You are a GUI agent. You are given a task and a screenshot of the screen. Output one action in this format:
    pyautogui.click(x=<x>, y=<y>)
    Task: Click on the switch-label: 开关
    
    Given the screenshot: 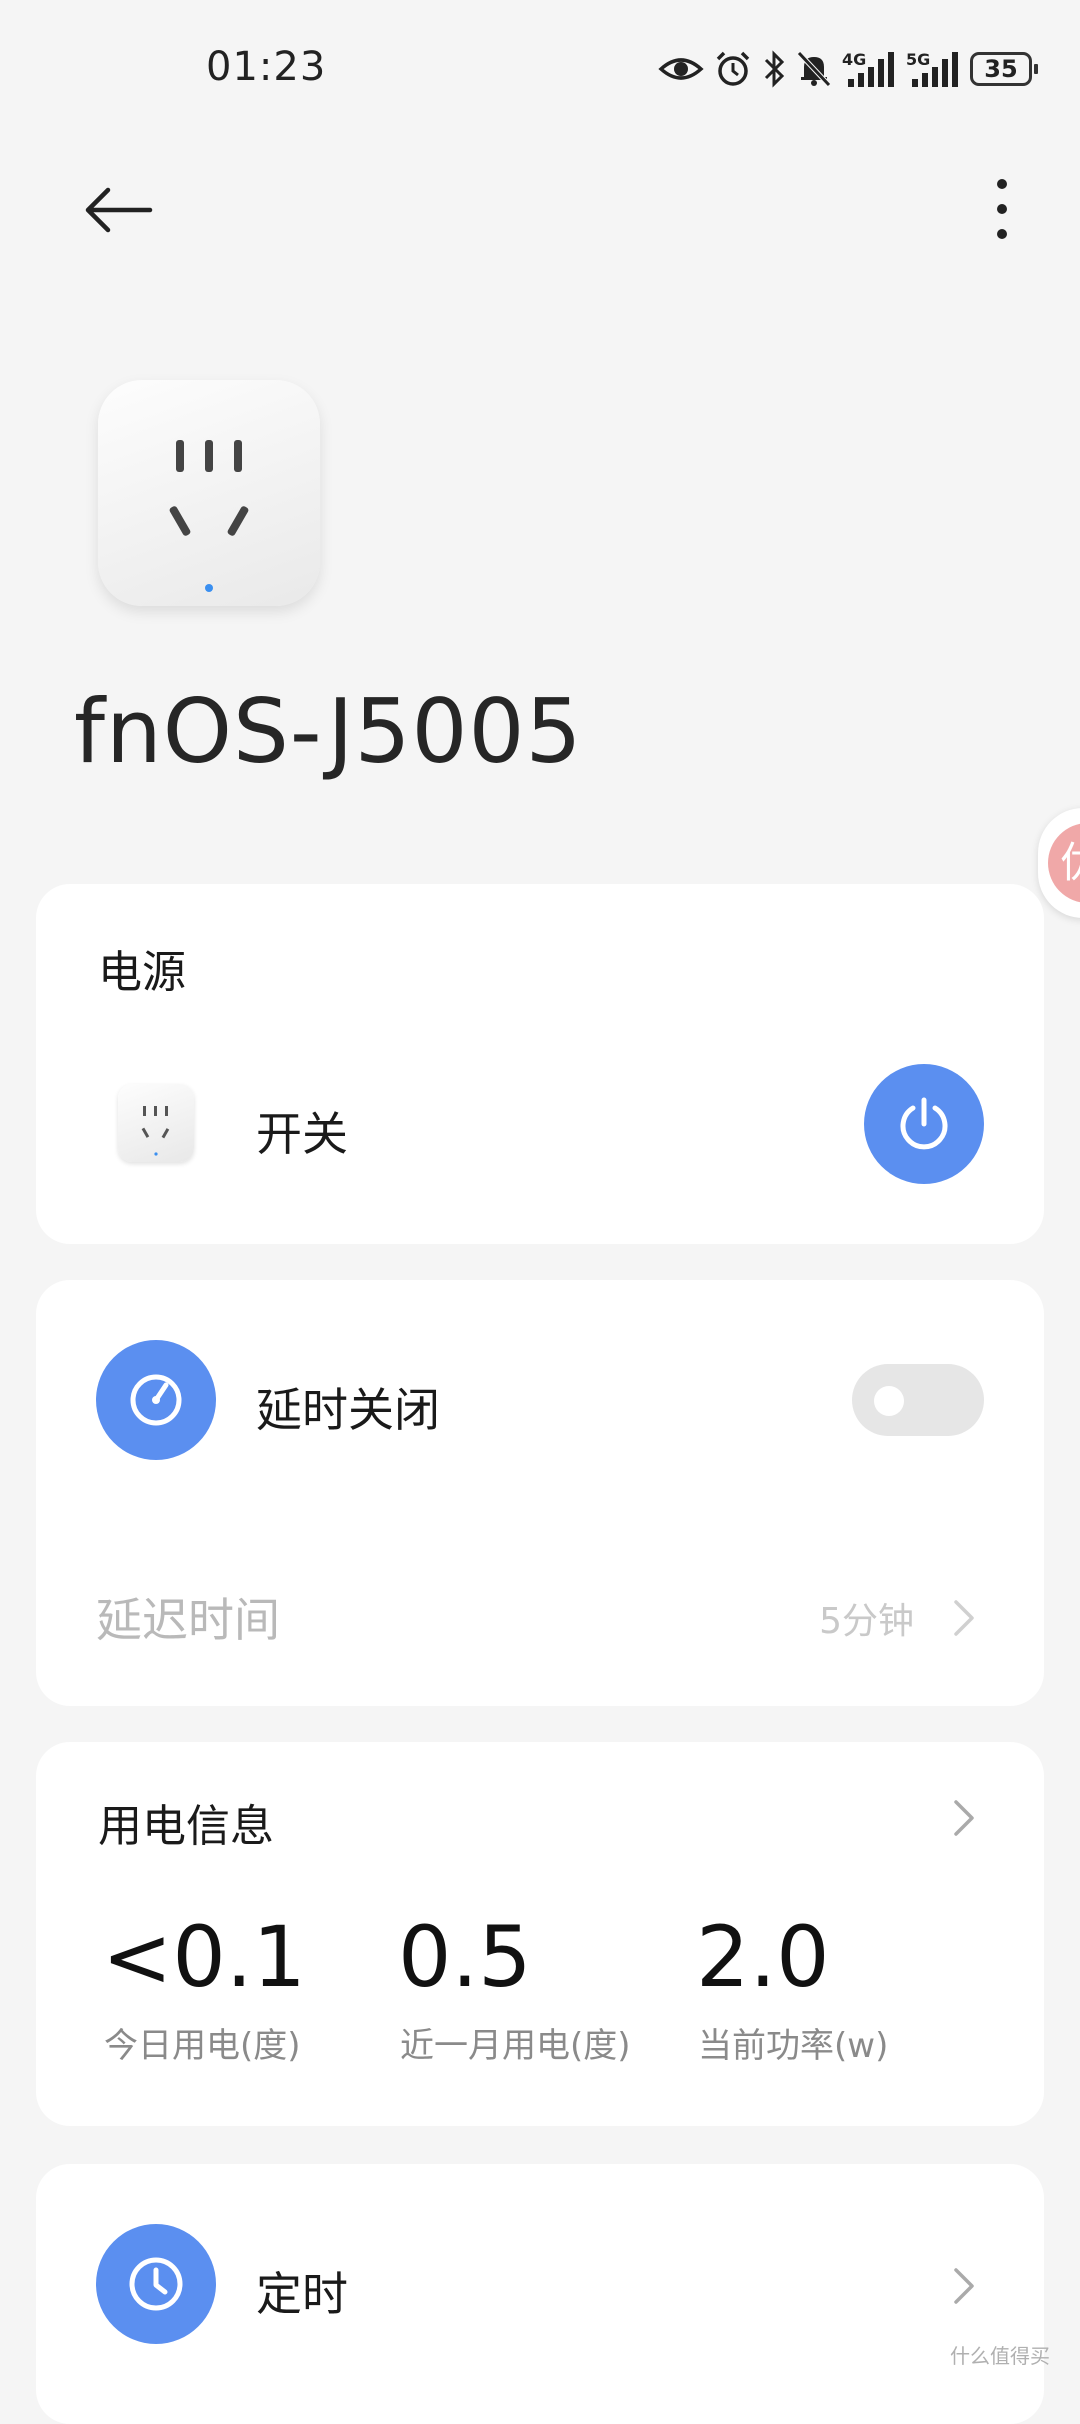 What is the action you would take?
    pyautogui.click(x=302, y=1134)
    